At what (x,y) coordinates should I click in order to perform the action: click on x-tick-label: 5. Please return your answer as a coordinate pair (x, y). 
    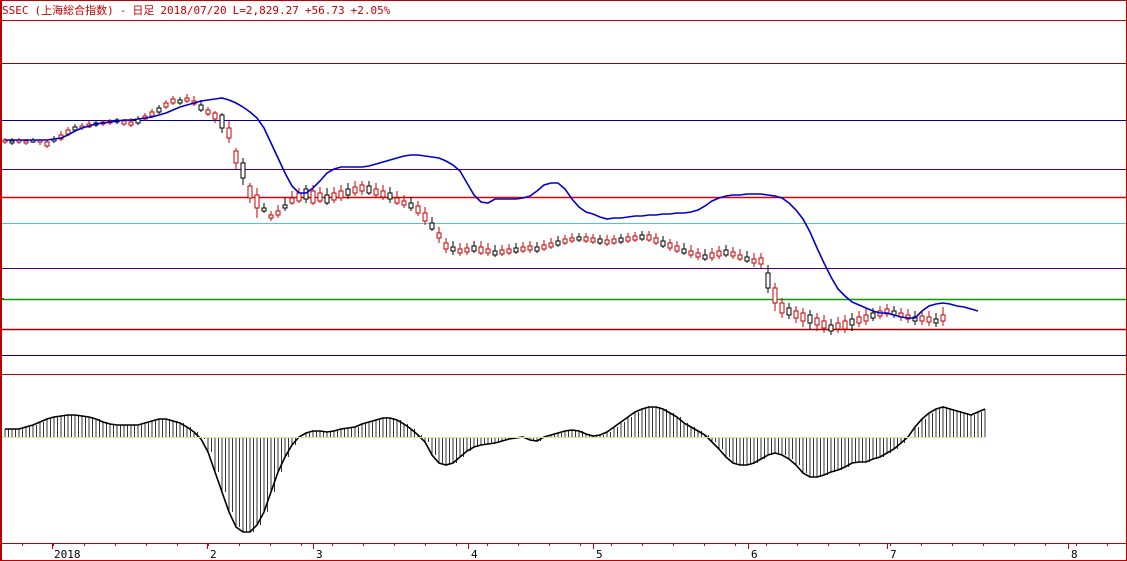
    Looking at the image, I should click on (599, 554).